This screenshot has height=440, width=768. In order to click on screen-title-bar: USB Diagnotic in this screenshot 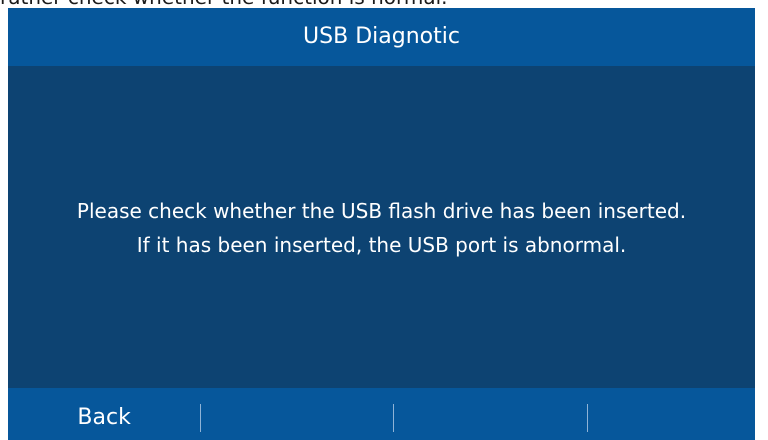, I will do `click(381, 37)`.